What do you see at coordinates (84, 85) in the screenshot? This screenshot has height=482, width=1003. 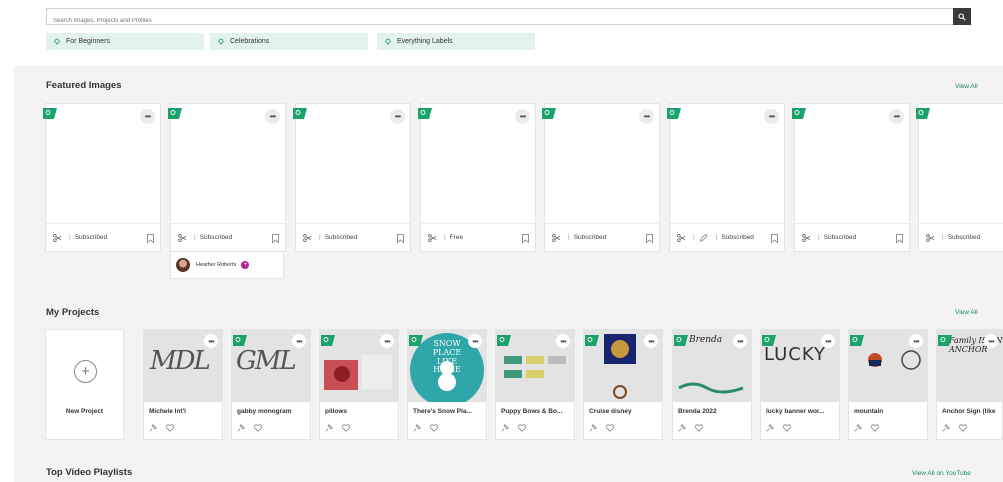 I see `featured-images-title: Featured Images` at bounding box center [84, 85].